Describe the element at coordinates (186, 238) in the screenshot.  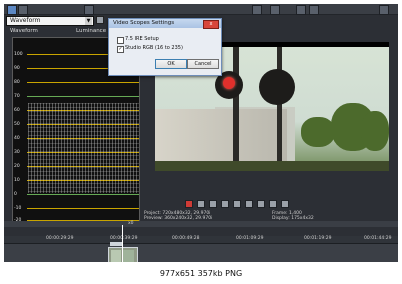
I see `ruler-tick-label: 00:00:49:28` at that location.